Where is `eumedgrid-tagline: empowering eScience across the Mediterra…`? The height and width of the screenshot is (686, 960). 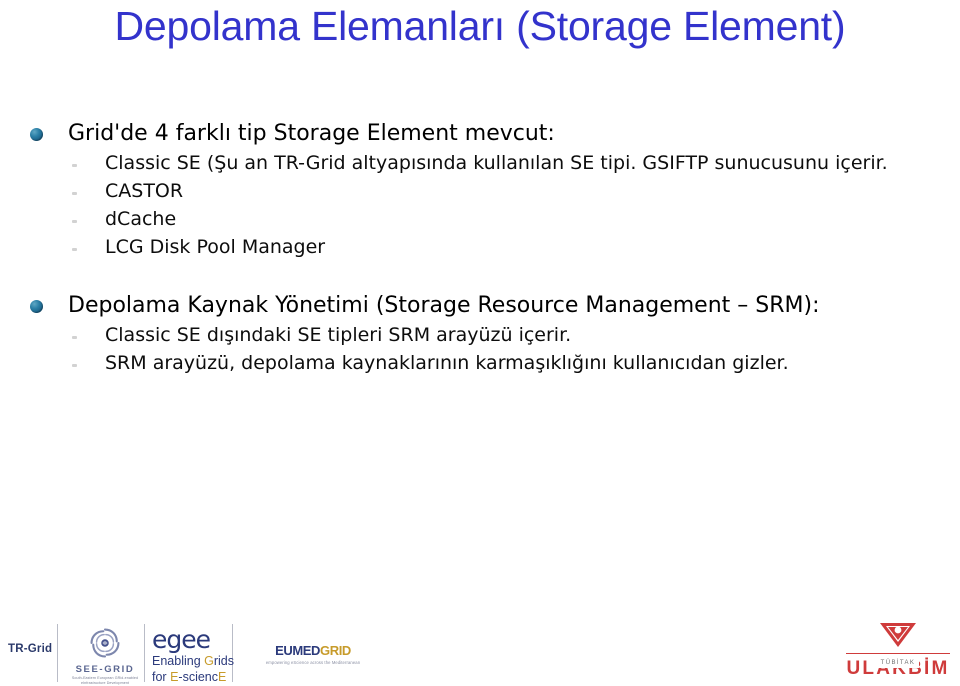
eumedgrid-tagline: empowering eScience across the Mediterra… is located at coordinates (313, 662).